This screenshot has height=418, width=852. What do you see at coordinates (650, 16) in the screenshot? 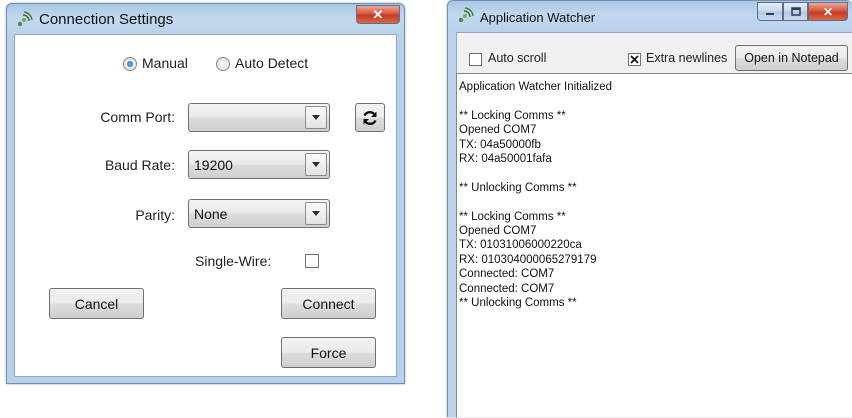
I see `title-bar: Application Watcher ✕` at bounding box center [650, 16].